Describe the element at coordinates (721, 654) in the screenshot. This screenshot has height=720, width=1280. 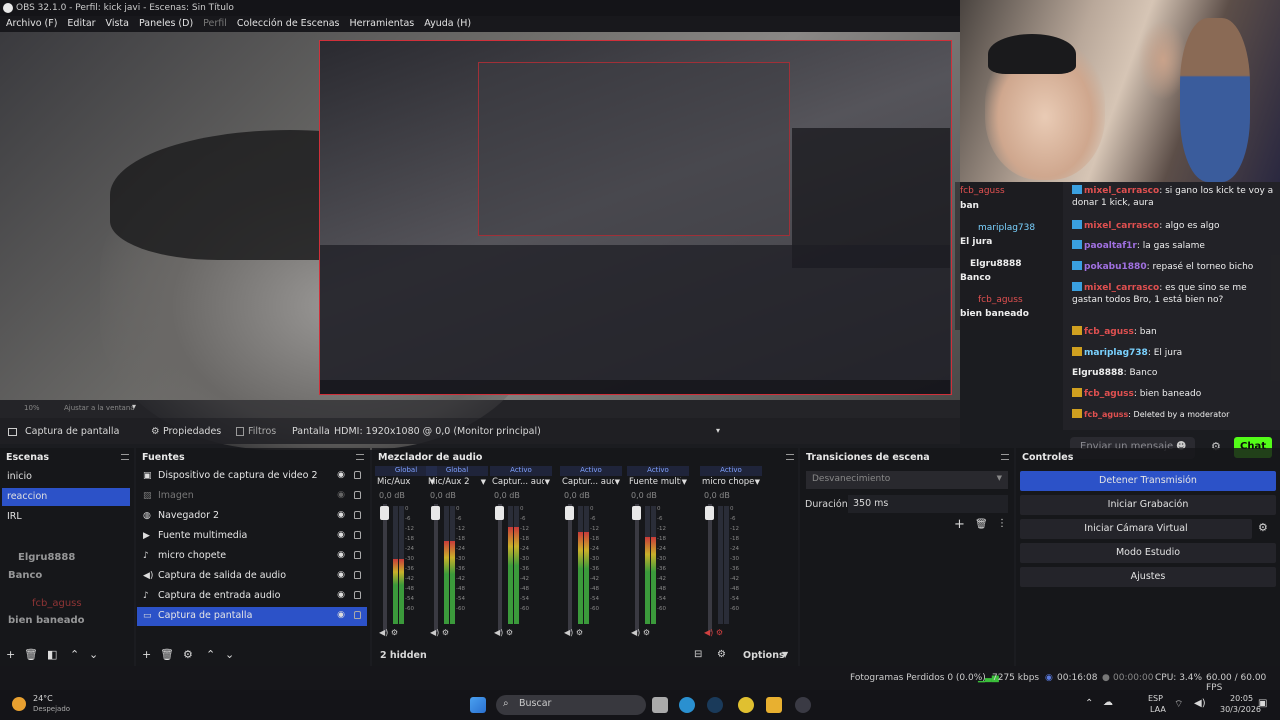
I see `mixer-settings-icon: ⚙` at that location.